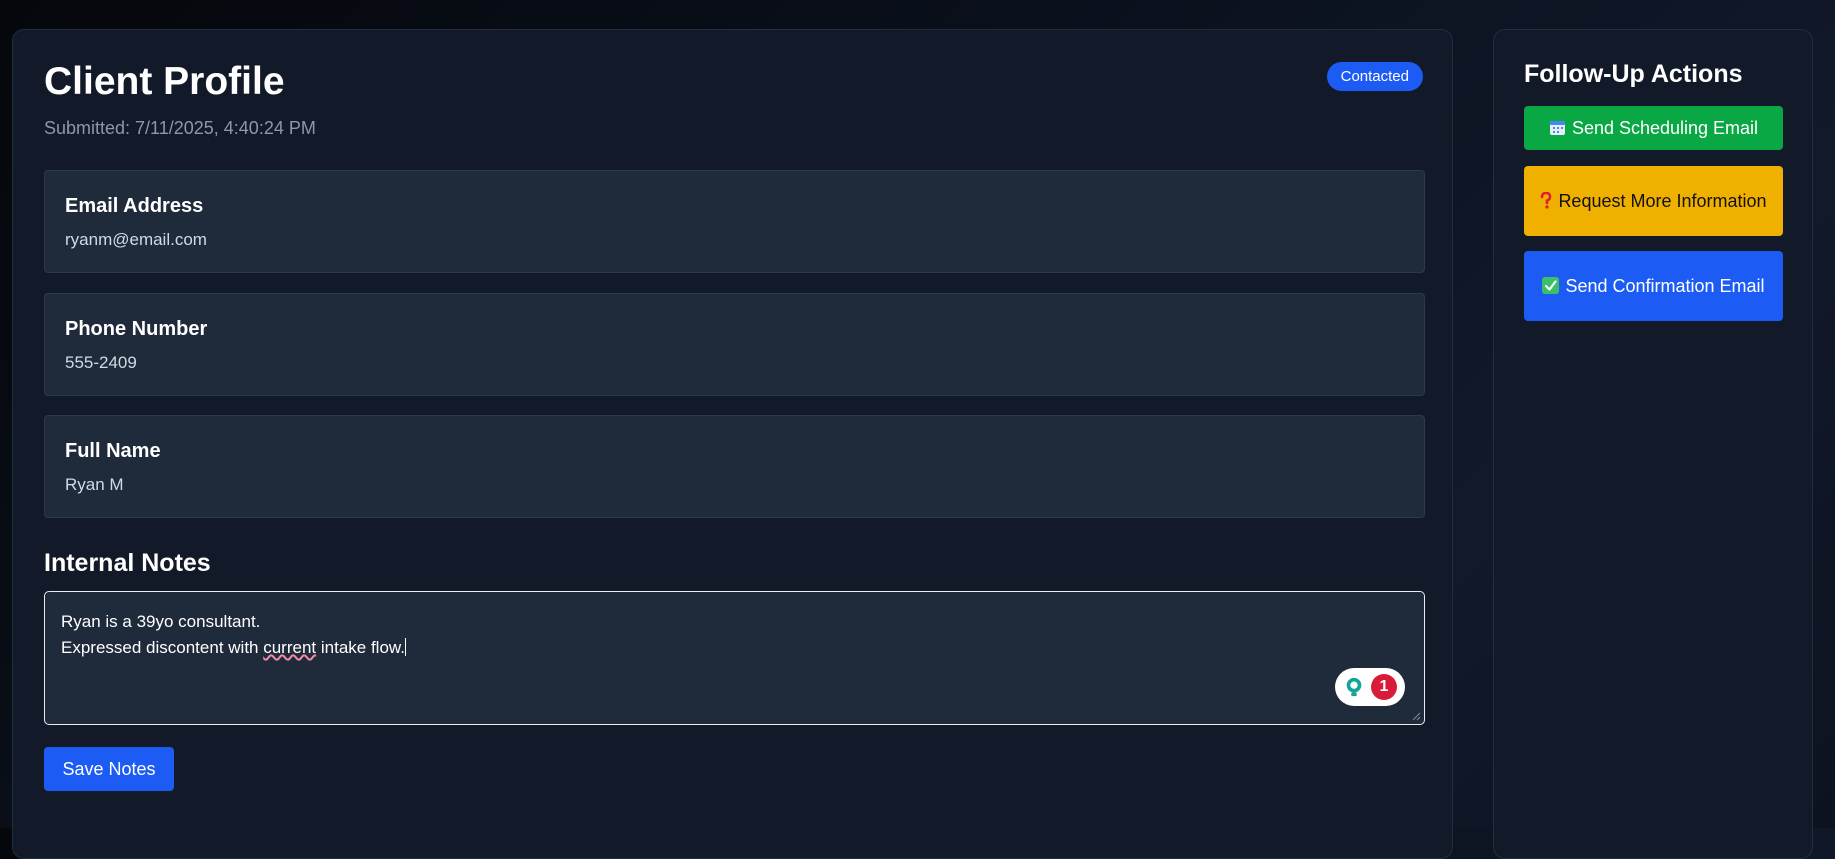 The width and height of the screenshot is (1835, 859). Describe the element at coordinates (289, 647) in the screenshot. I see `flagged-word: current` at that location.